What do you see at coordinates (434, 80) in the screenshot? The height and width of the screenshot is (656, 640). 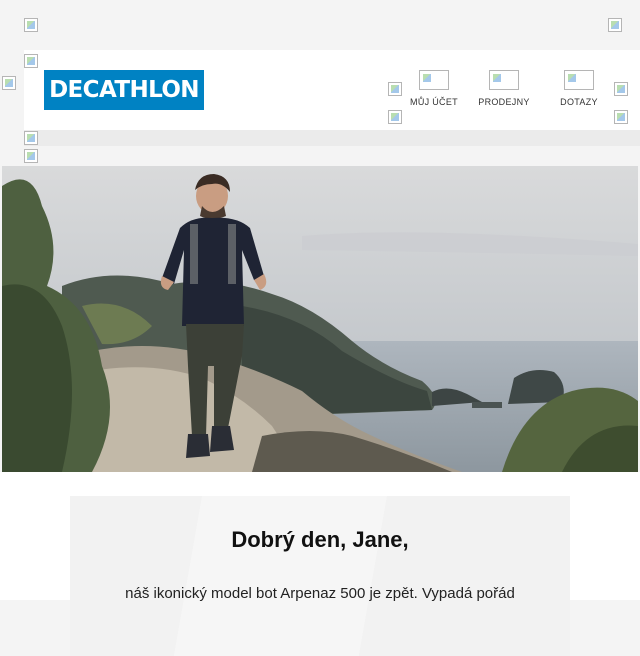 I see `account-icon` at bounding box center [434, 80].